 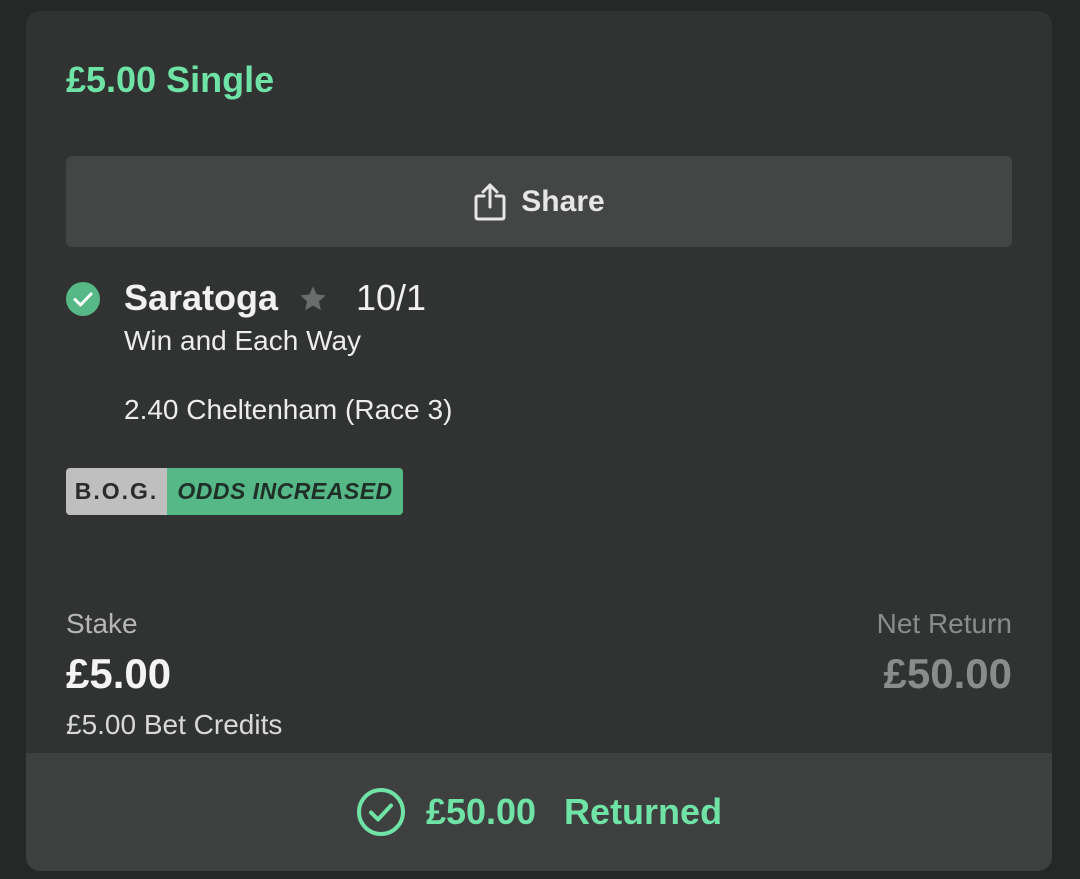 What do you see at coordinates (947, 673) in the screenshot?
I see `net-return-value: £50.00` at bounding box center [947, 673].